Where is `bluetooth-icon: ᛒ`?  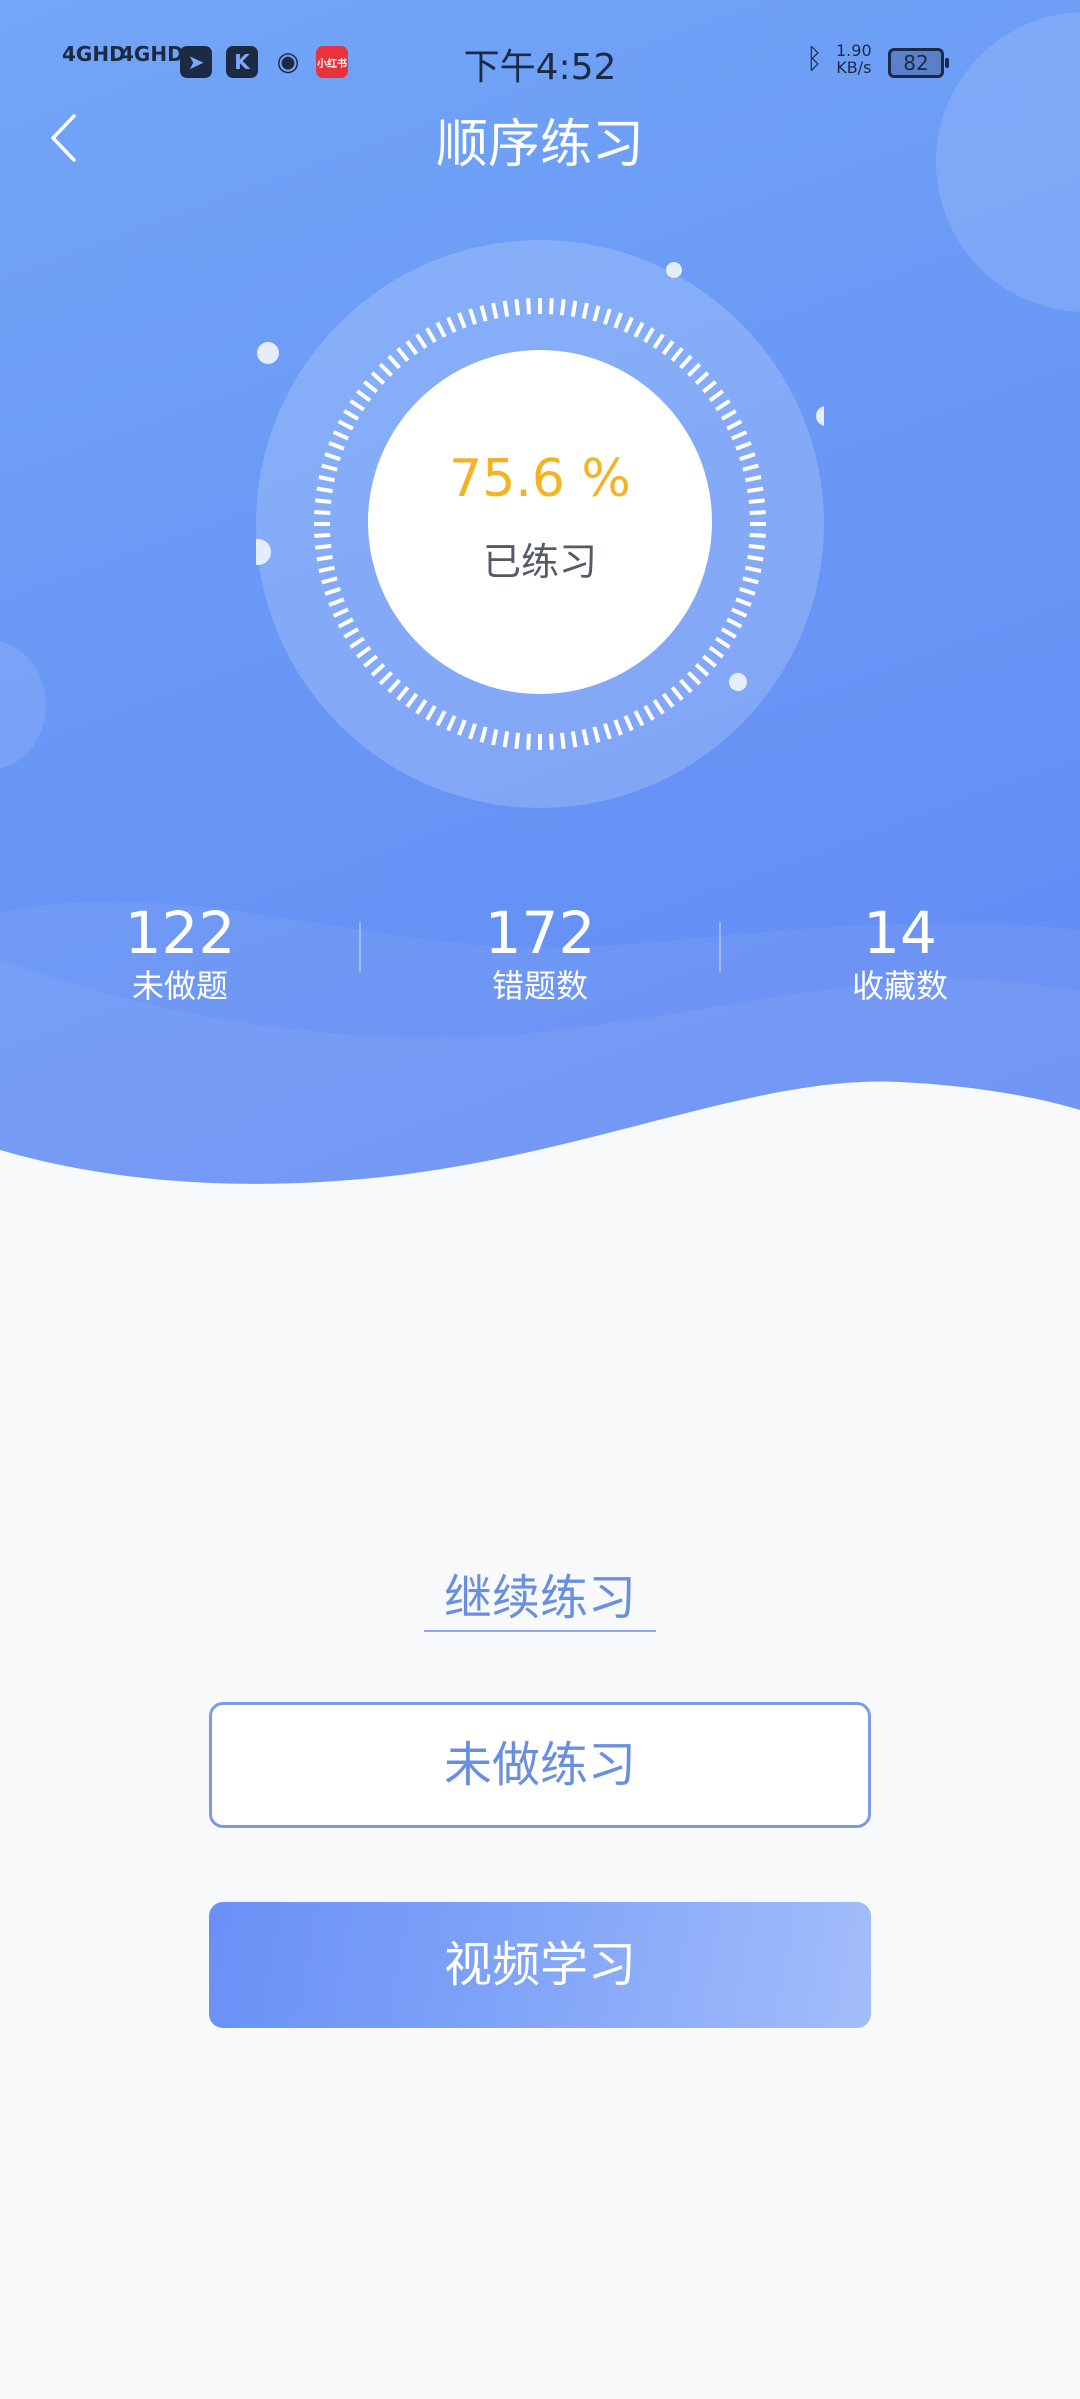 bluetooth-icon: ᛒ is located at coordinates (814, 58).